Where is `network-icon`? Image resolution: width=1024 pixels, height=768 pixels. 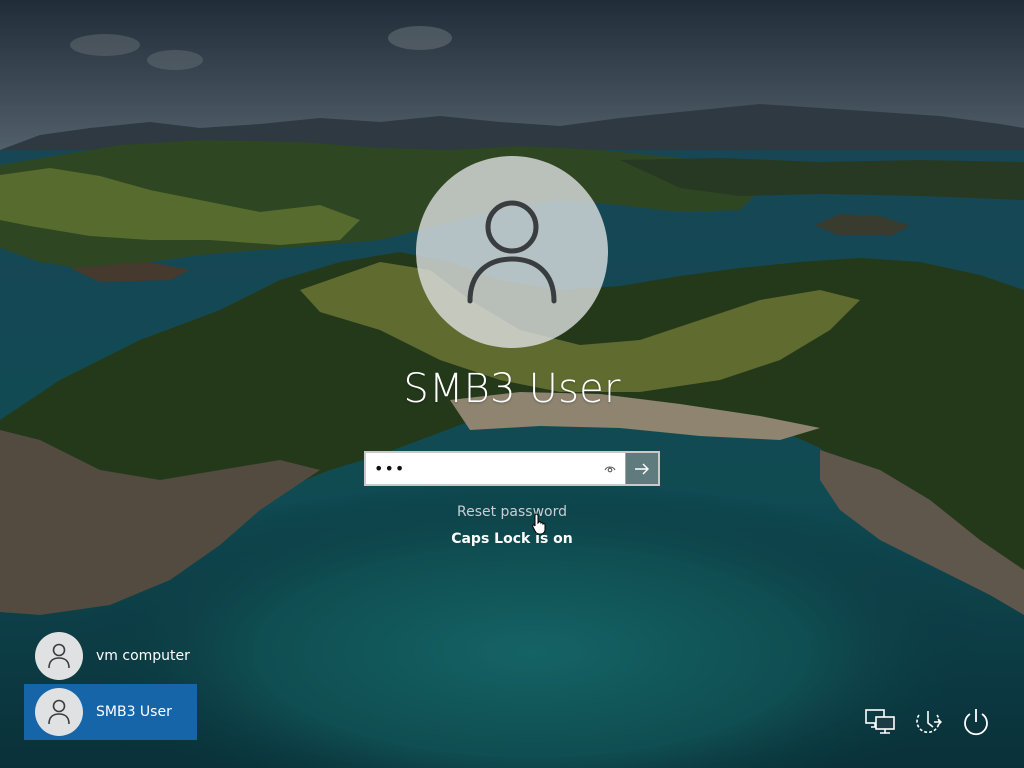
network-icon is located at coordinates (880, 721).